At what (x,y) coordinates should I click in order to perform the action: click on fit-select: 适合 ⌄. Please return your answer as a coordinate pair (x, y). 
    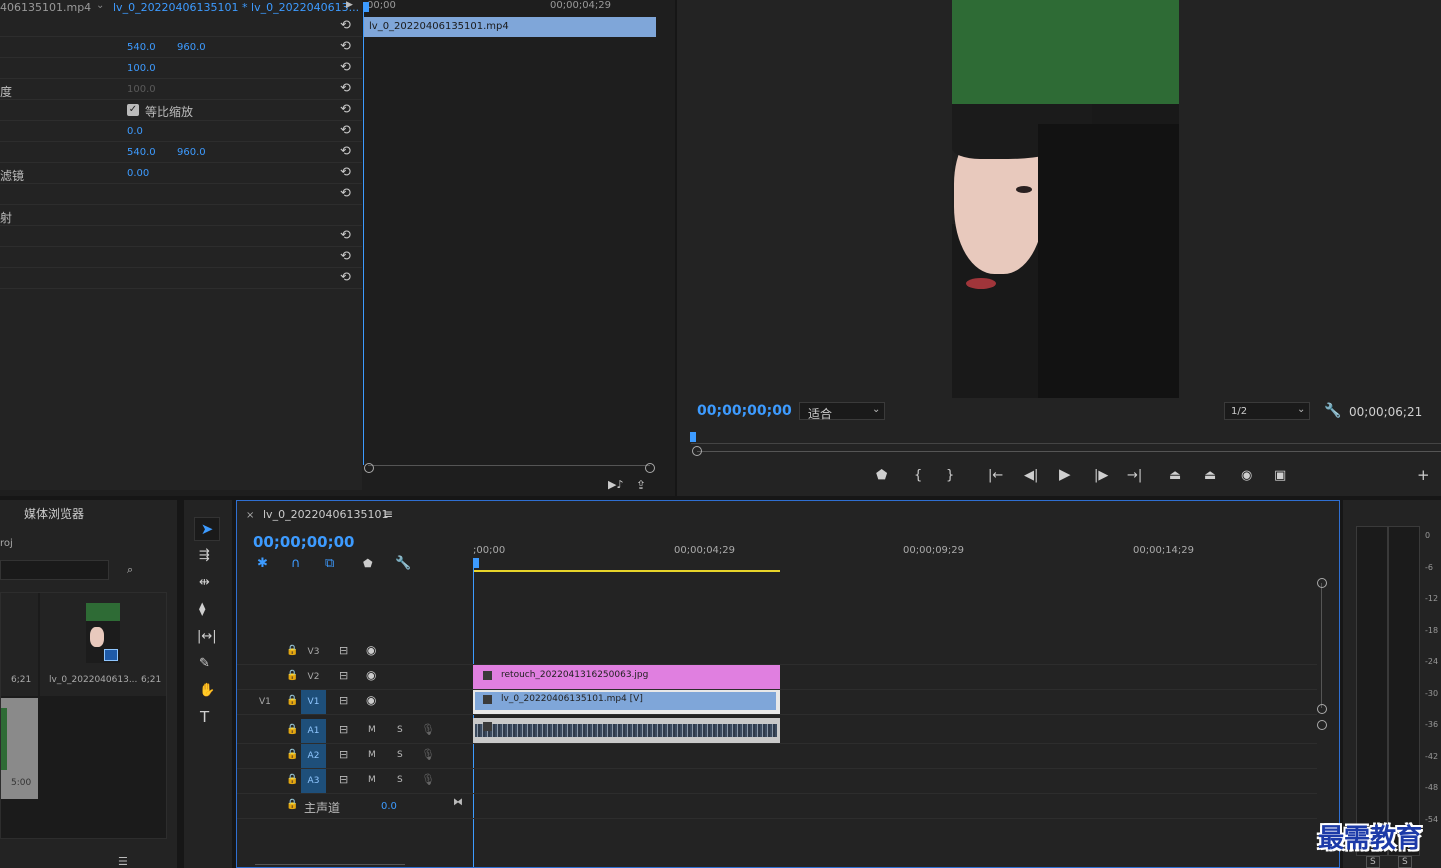
    Looking at the image, I should click on (842, 411).